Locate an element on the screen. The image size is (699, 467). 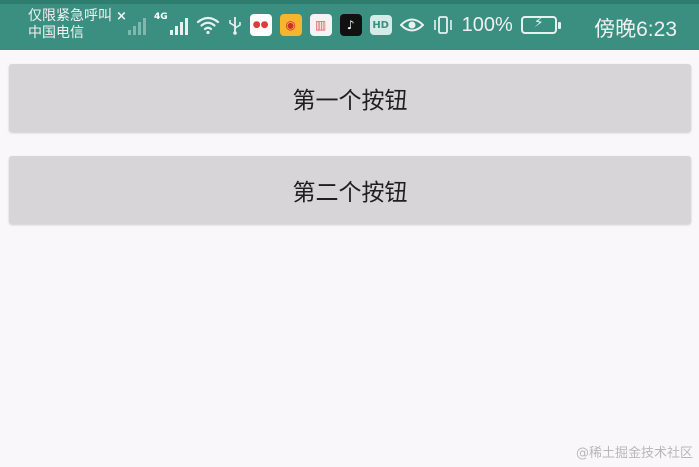
second-button: 第二个按钮 is located at coordinates (350, 190).